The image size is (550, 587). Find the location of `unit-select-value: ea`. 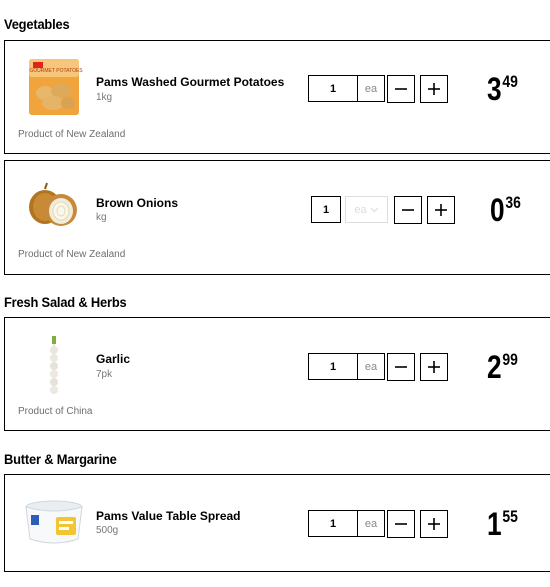

unit-select-value: ea is located at coordinates (360, 209).